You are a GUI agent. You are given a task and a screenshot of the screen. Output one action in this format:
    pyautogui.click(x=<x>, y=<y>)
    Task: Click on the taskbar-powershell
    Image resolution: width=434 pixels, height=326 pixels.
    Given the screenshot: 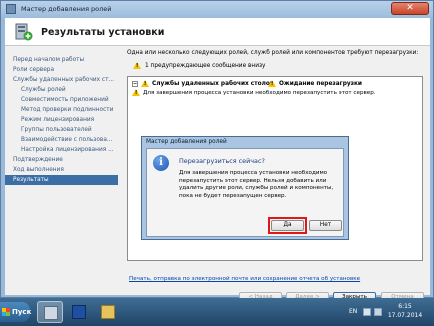 What is the action you would take?
    pyautogui.click(x=79, y=312)
    